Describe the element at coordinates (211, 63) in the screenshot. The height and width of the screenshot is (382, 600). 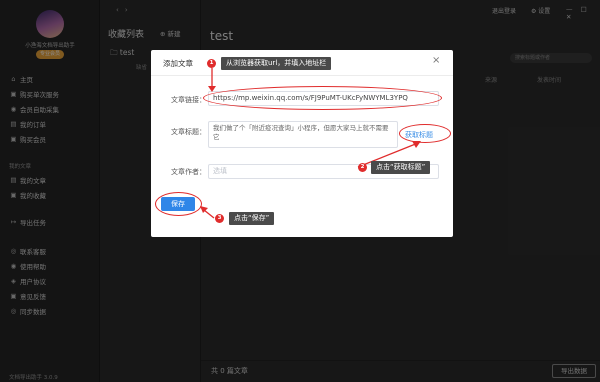
I see `annotation-step-1: 1` at that location.